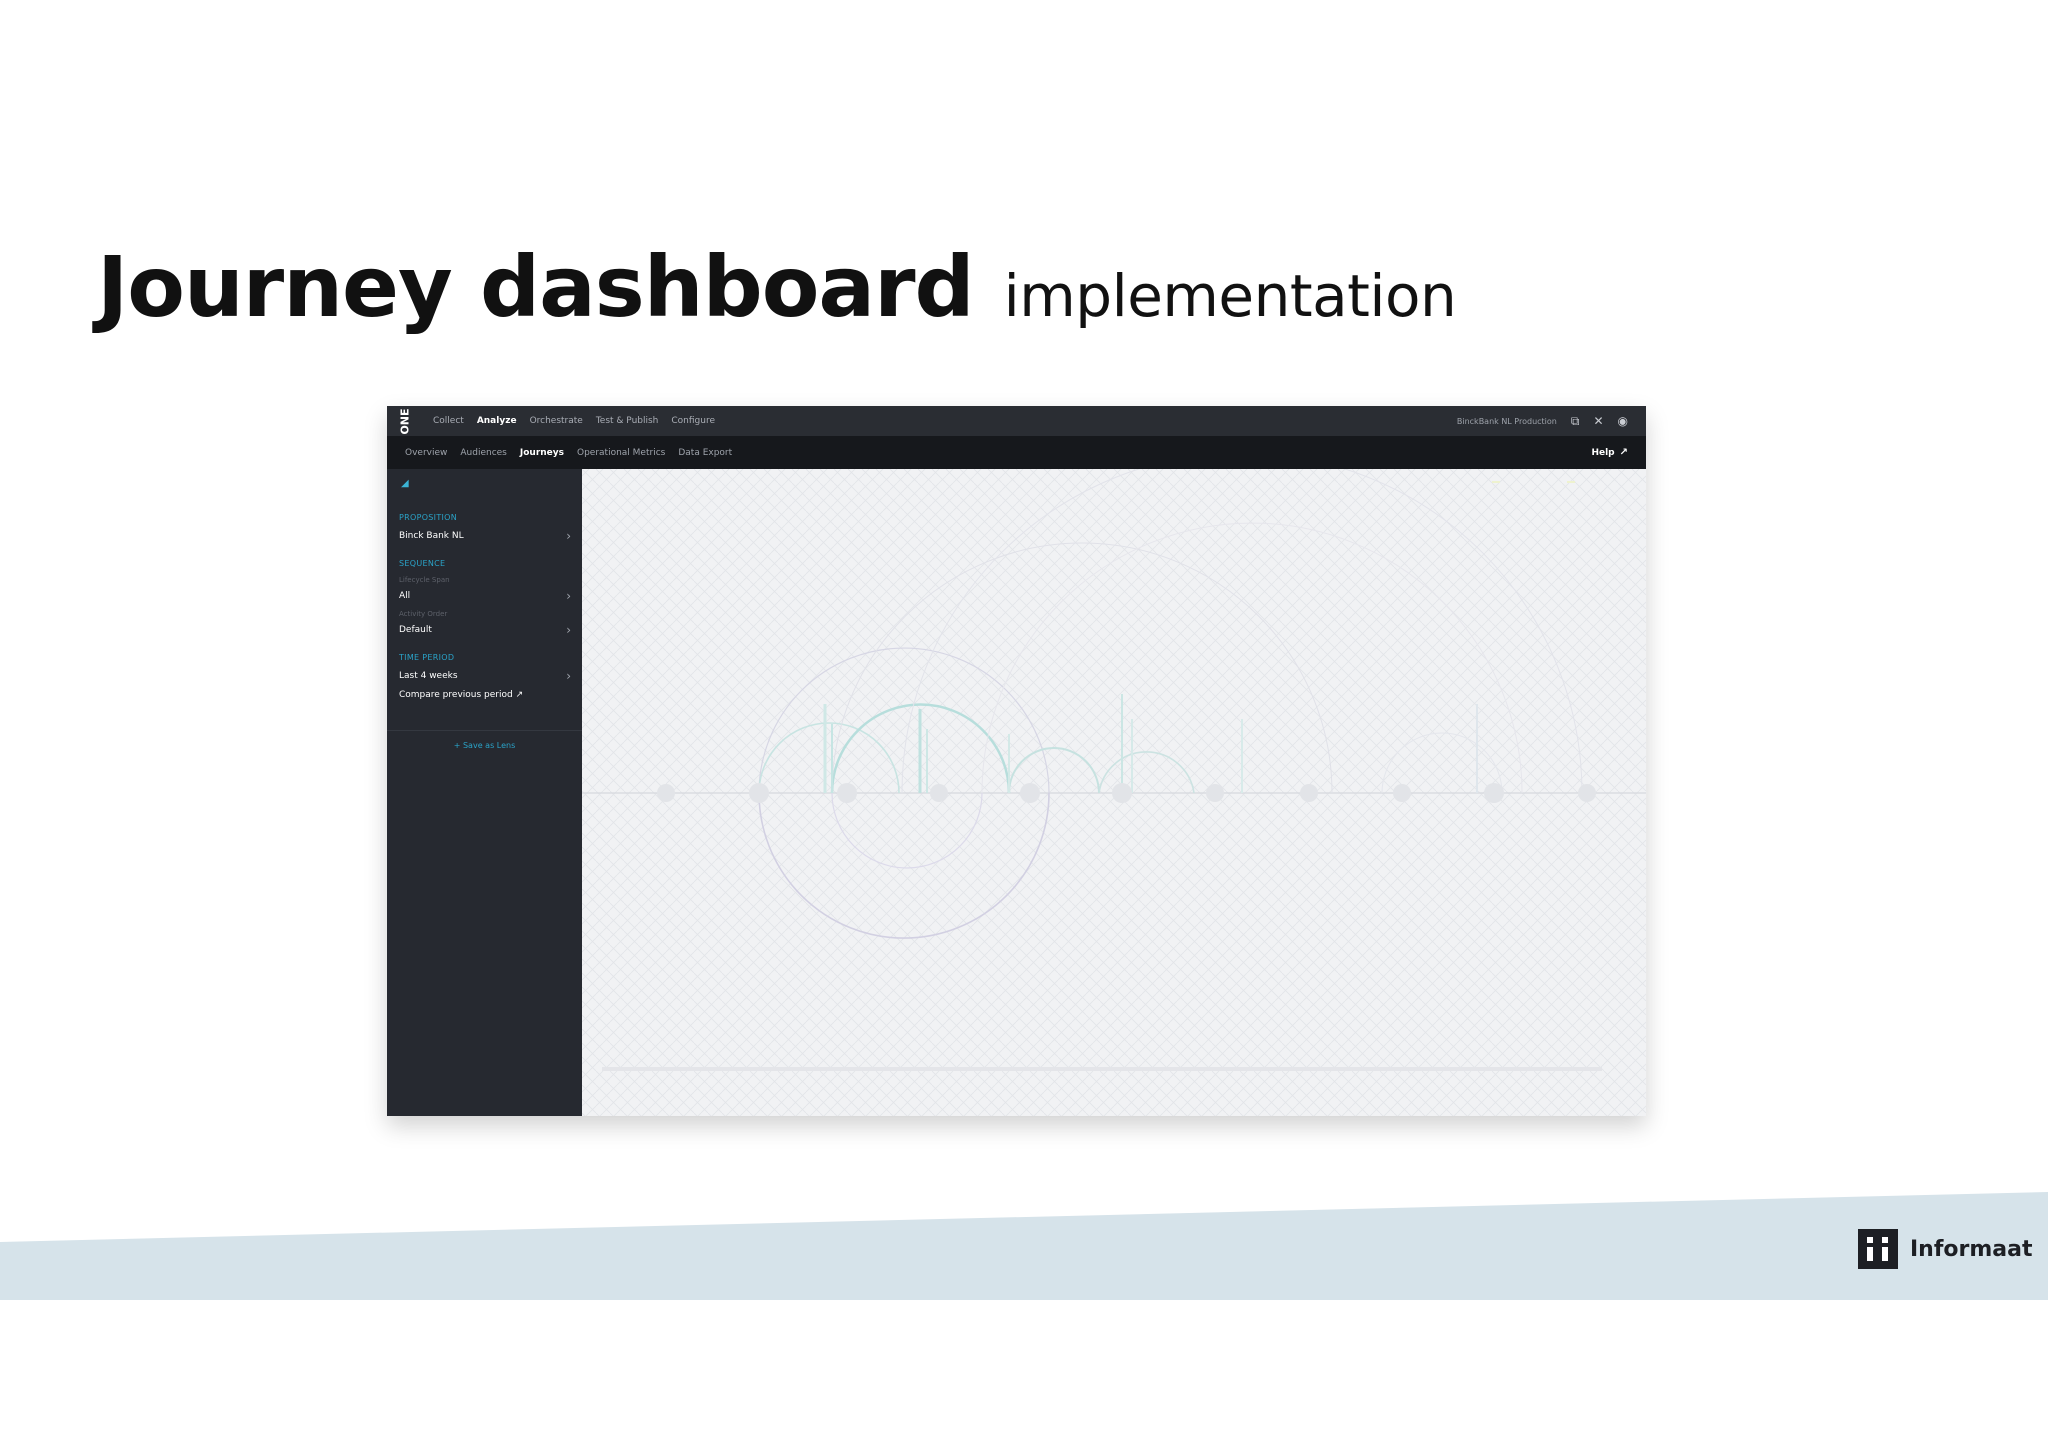 This screenshot has width=2048, height=1447. I want to click on title-main: Journey dashboard, so click(536, 287).